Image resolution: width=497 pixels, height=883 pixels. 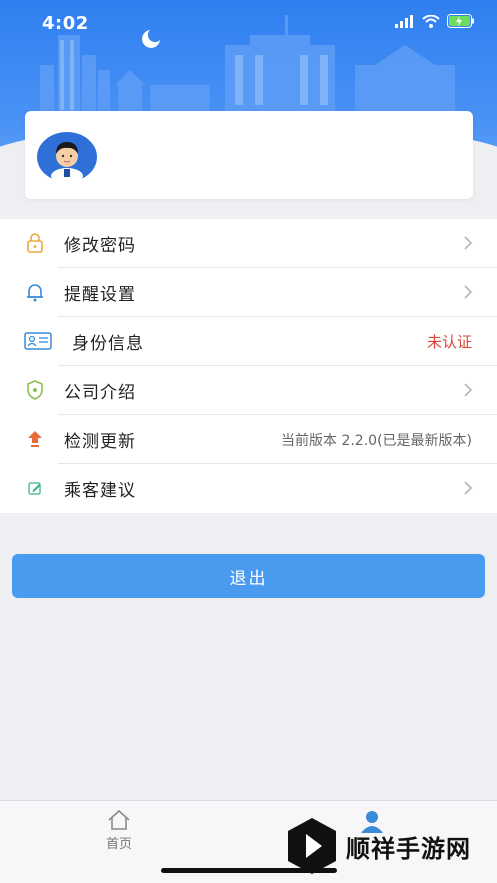 I want to click on menu-item-company-intro: 公司介绍, so click(x=248, y=390).